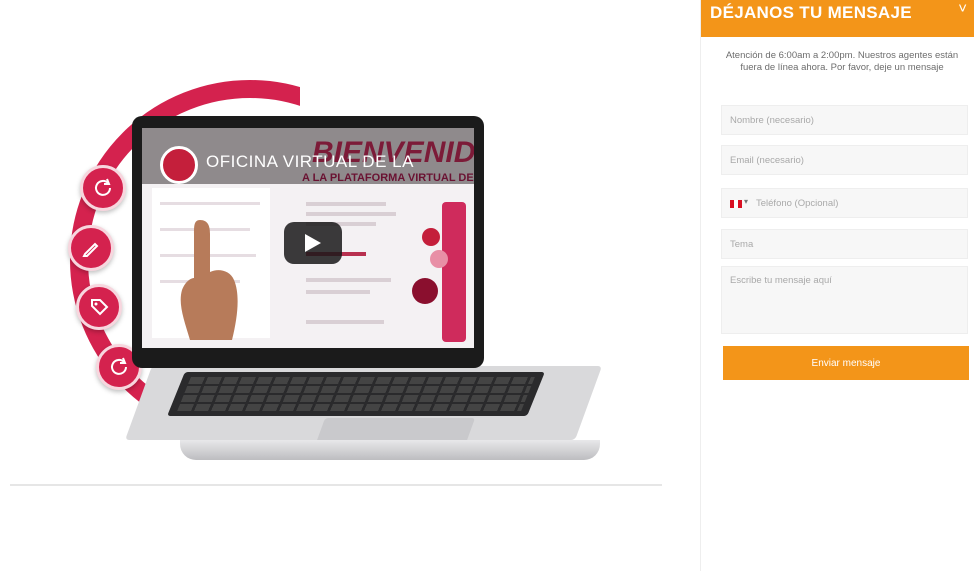 This screenshot has height=571, width=974. I want to click on subject-field, so click(844, 244).